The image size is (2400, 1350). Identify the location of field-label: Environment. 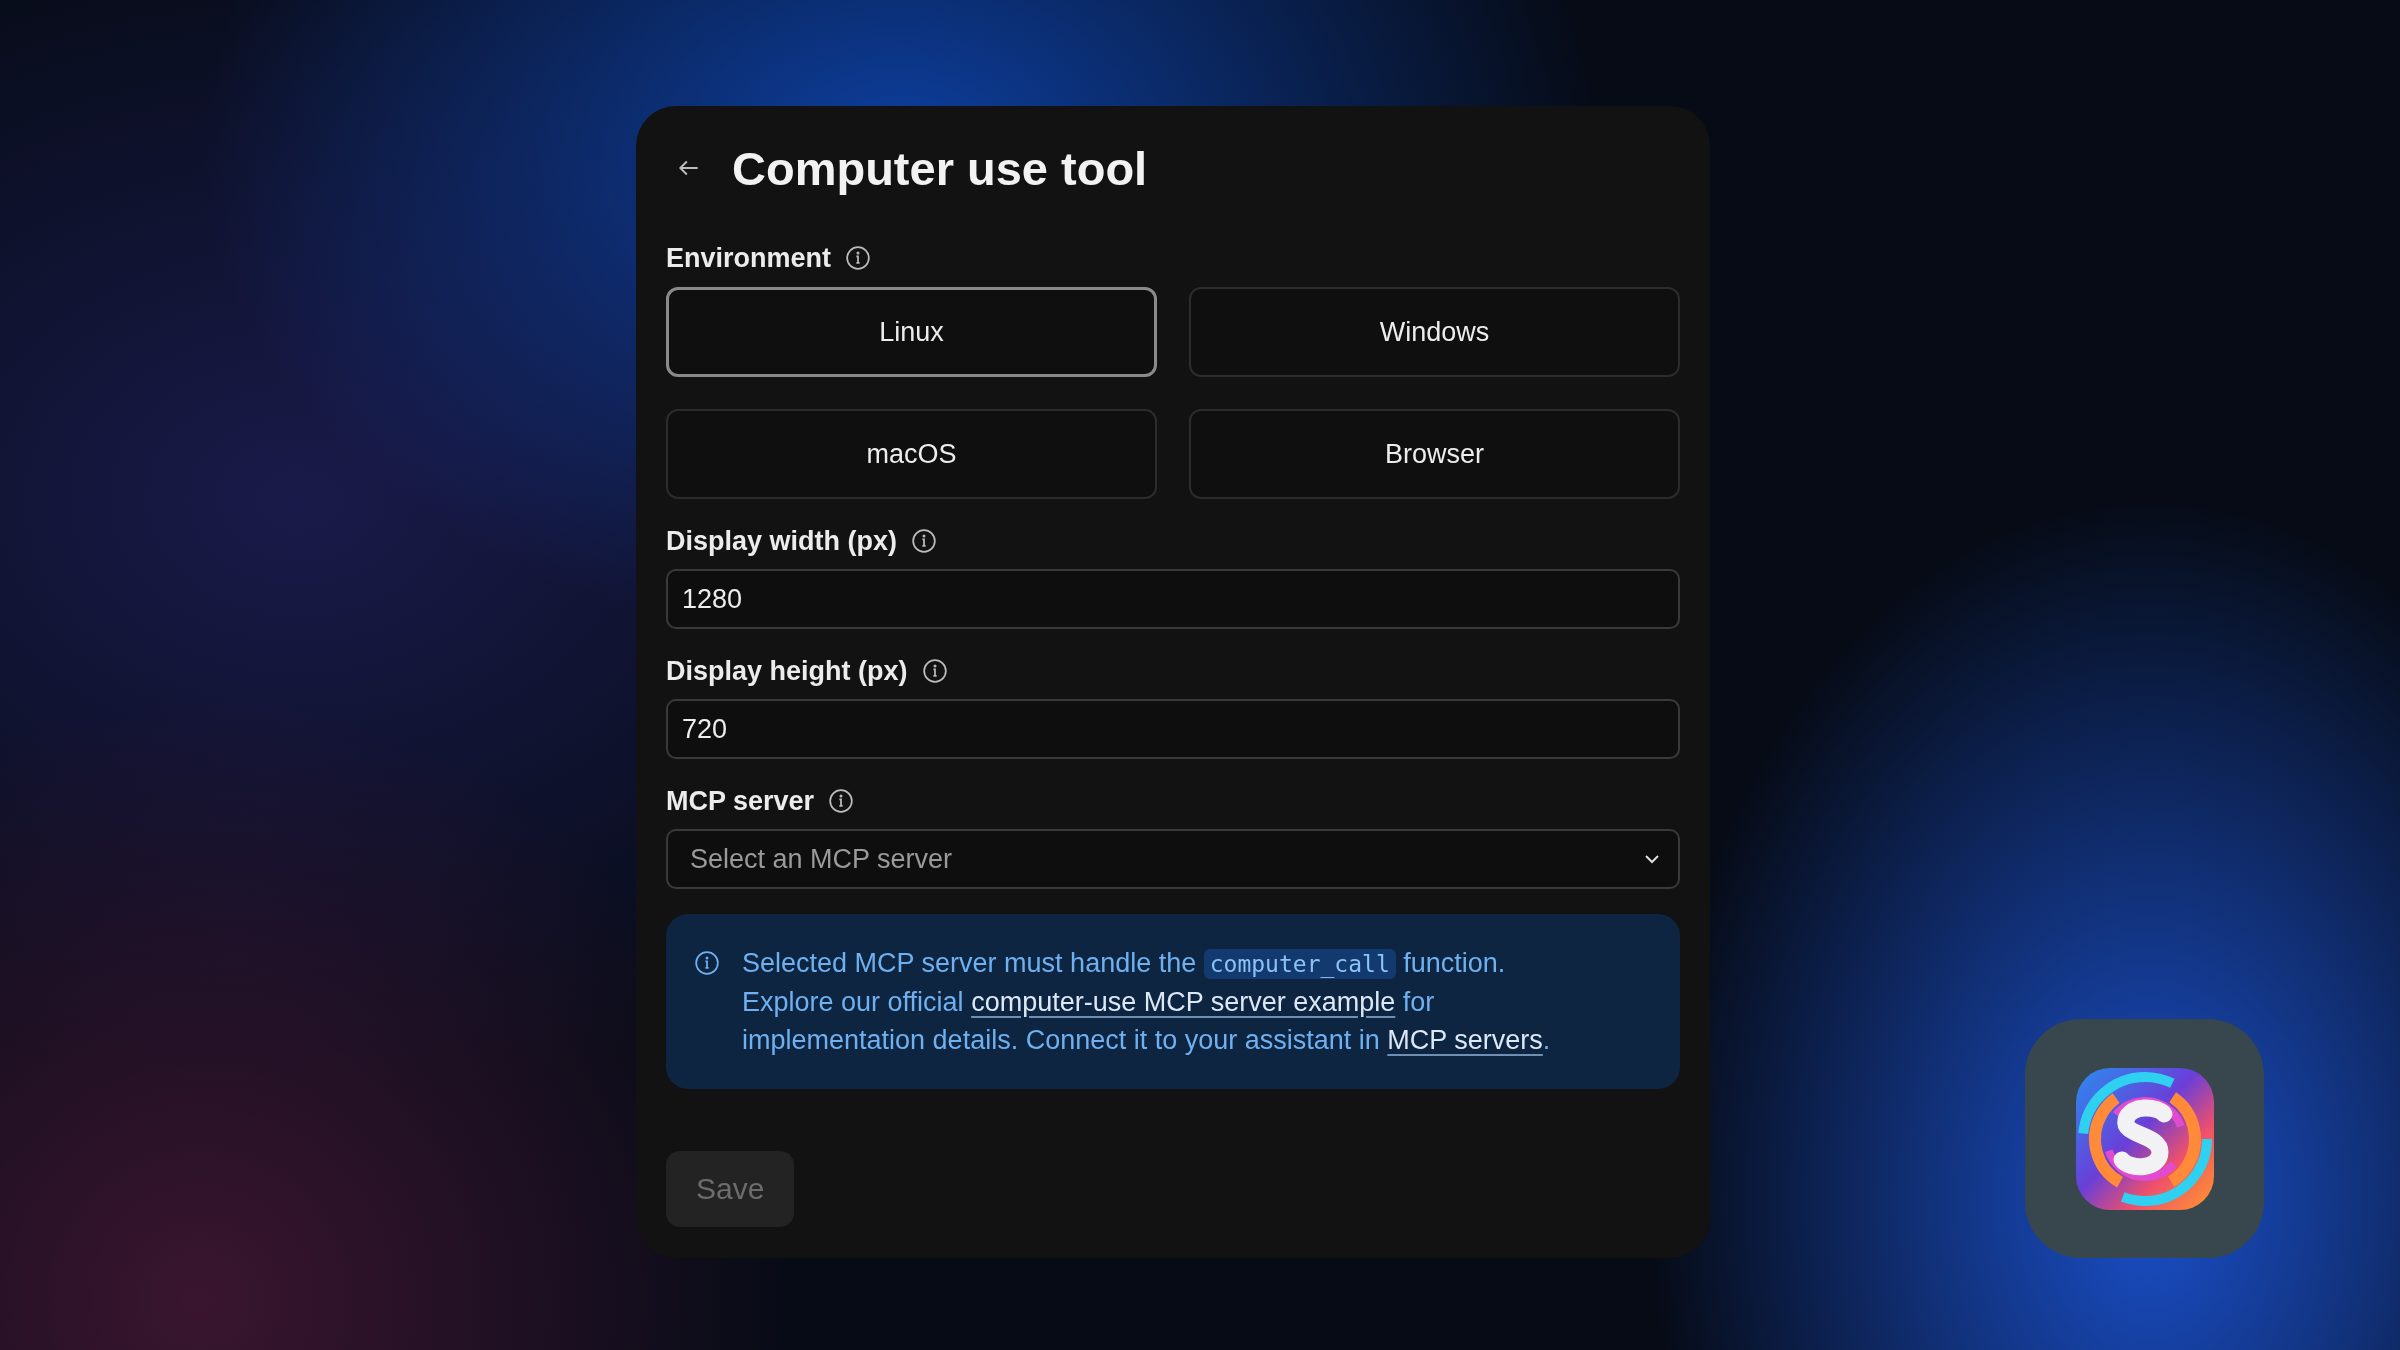
(749, 258).